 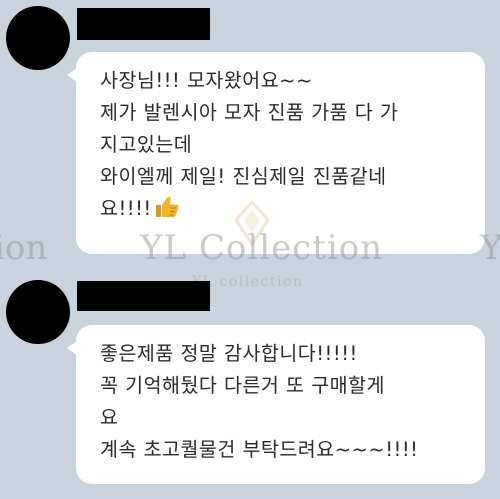 What do you see at coordinates (262, 248) in the screenshot?
I see `watermark-text: YL Collection` at bounding box center [262, 248].